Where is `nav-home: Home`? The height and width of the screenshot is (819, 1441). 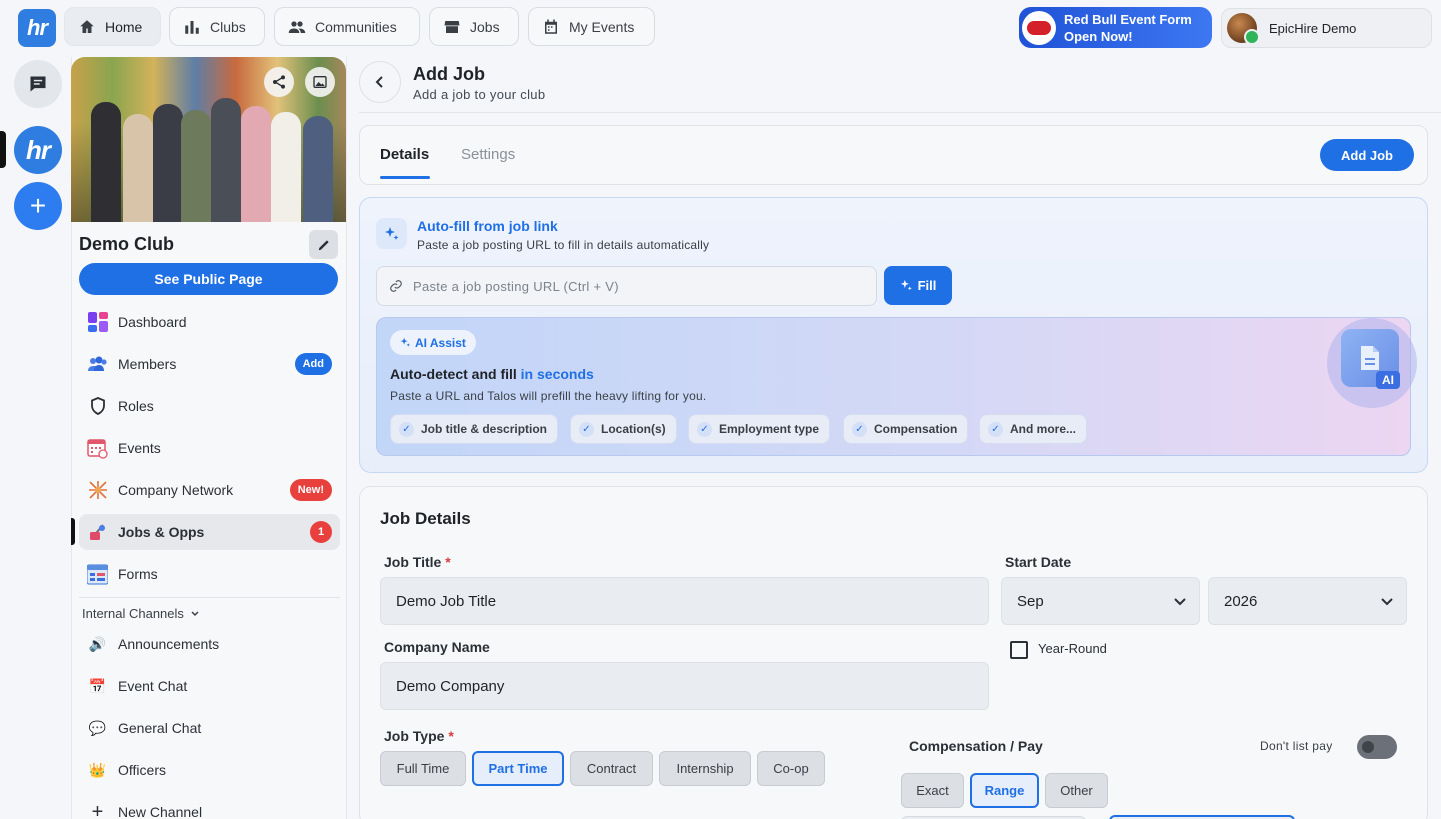 nav-home: Home is located at coordinates (112, 26).